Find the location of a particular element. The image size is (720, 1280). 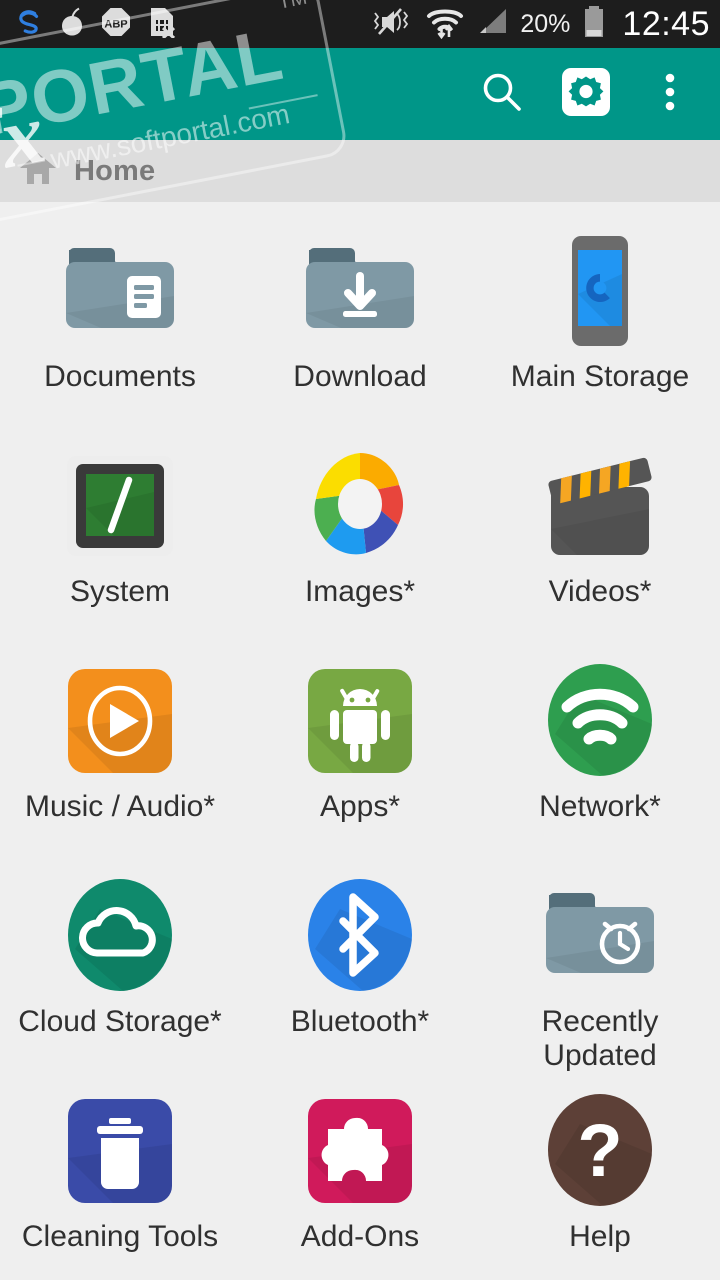

home-icon is located at coordinates (38, 171).